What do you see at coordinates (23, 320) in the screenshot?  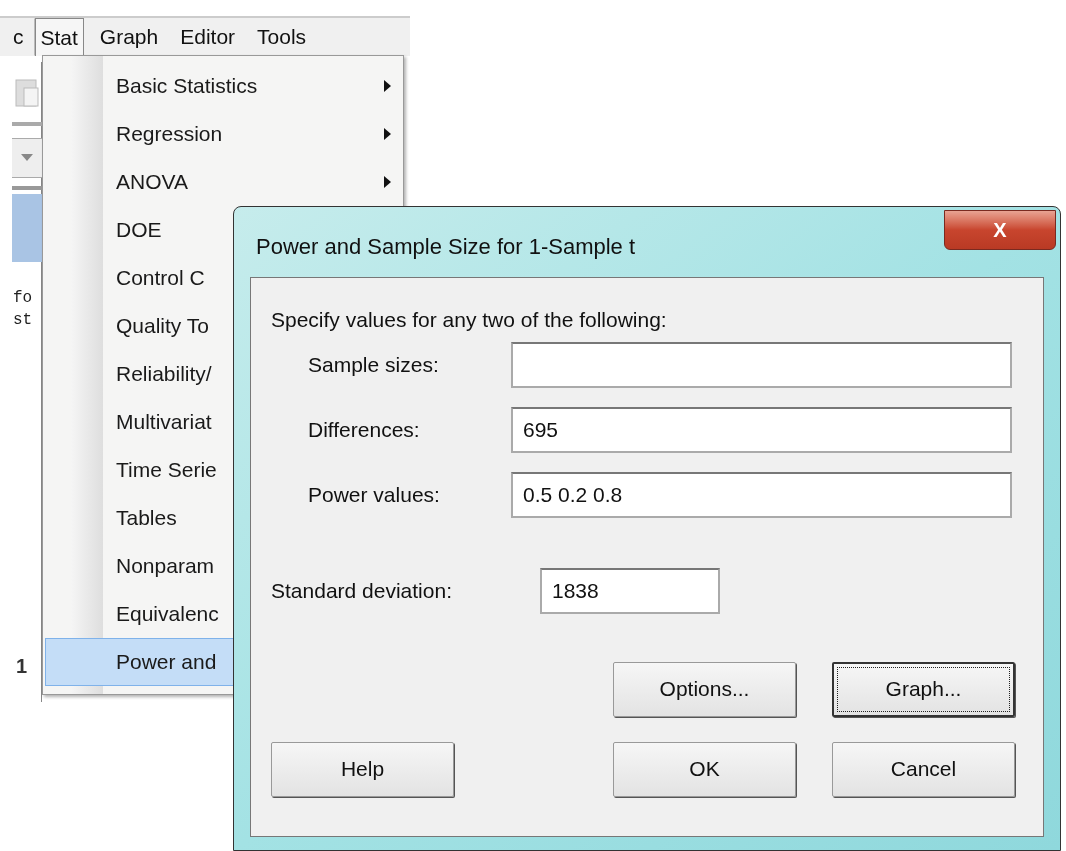 I see `session-text: st` at bounding box center [23, 320].